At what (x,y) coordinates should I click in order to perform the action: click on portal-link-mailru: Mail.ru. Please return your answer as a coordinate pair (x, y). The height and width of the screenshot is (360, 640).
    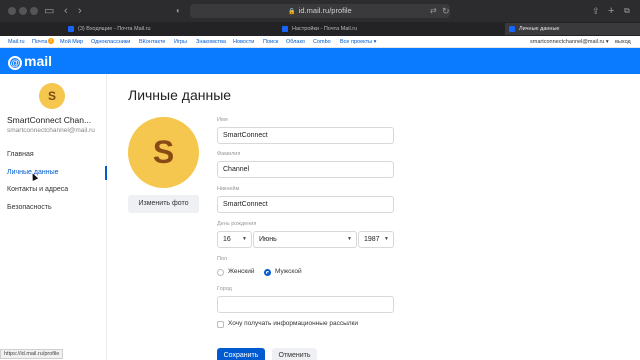
    Looking at the image, I should click on (16, 42).